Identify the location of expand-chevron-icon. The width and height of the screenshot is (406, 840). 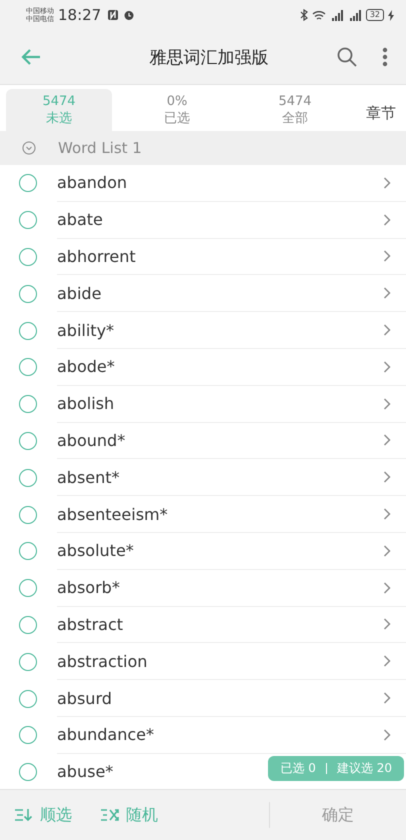
(29, 148).